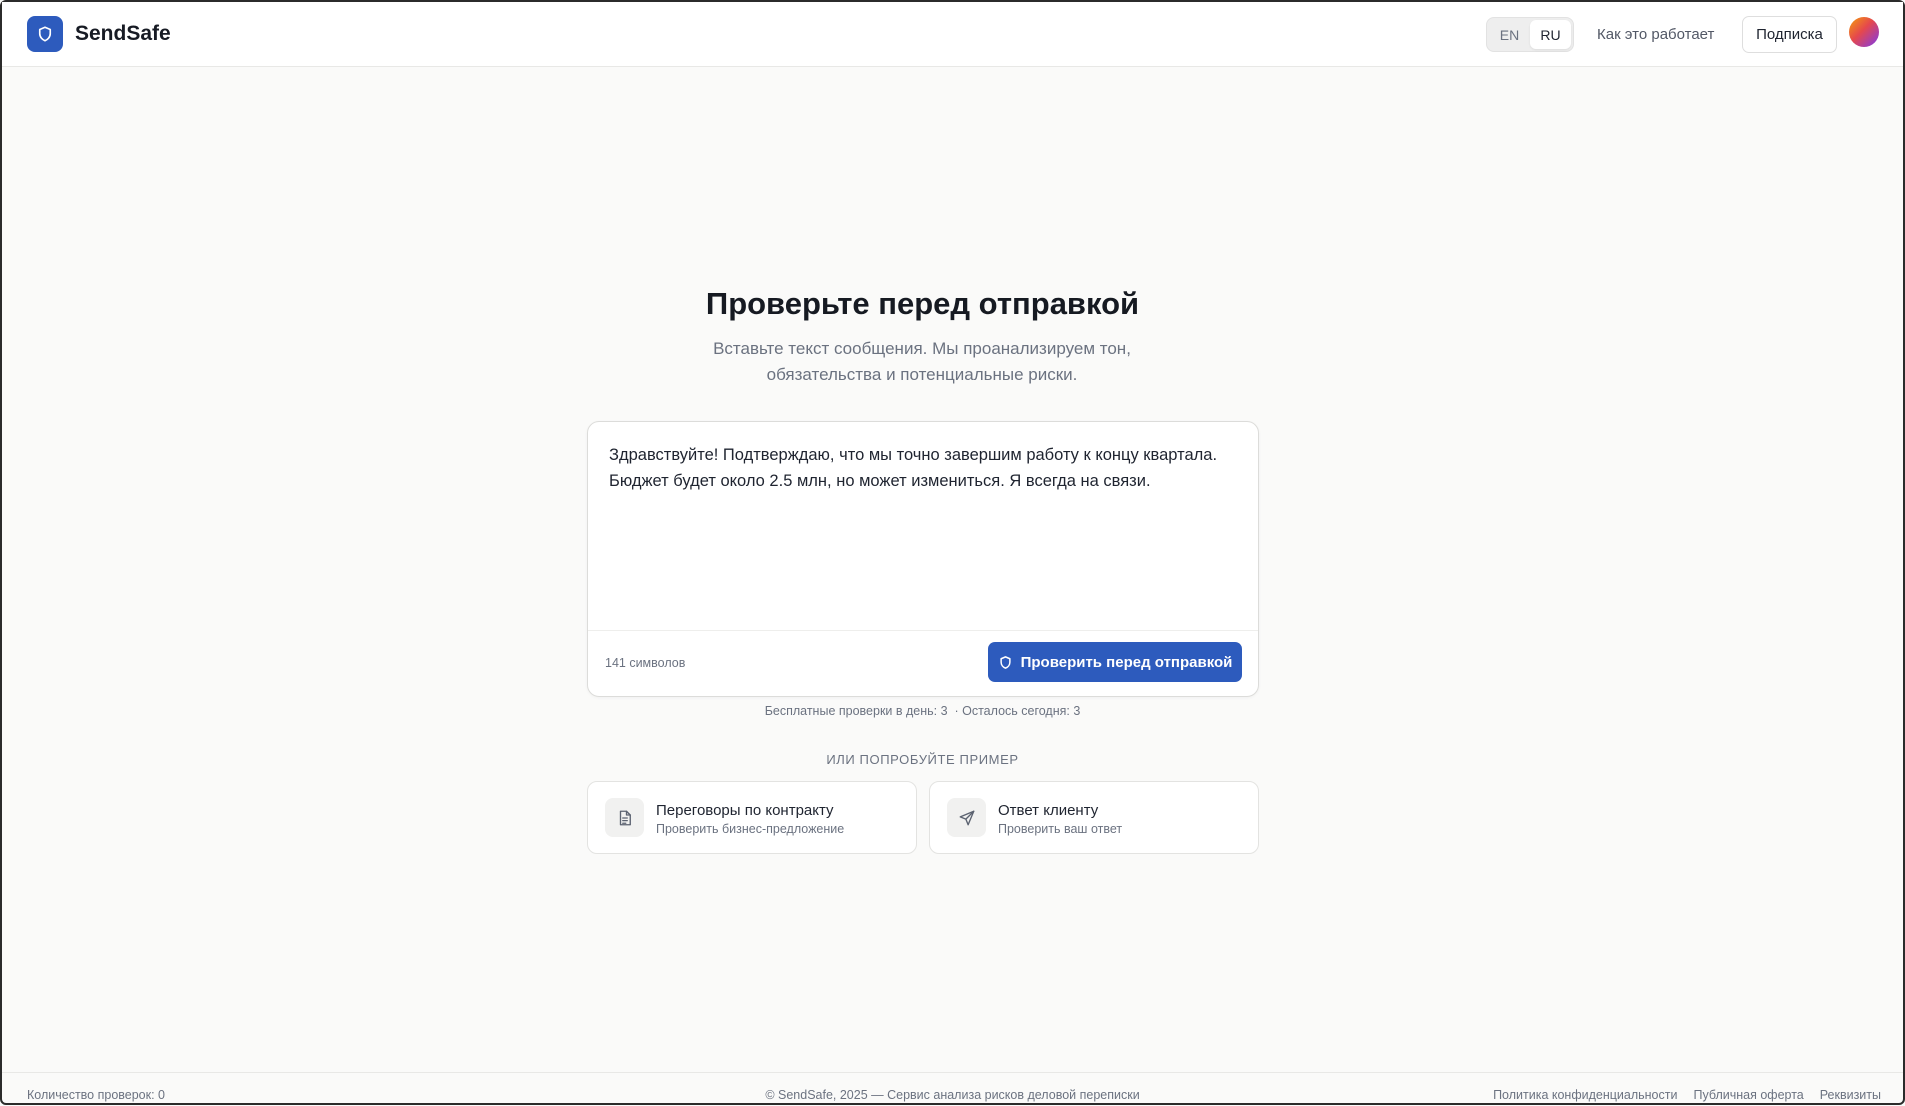  I want to click on example-subtitle: Проверить бизнес-предложение, so click(750, 829).